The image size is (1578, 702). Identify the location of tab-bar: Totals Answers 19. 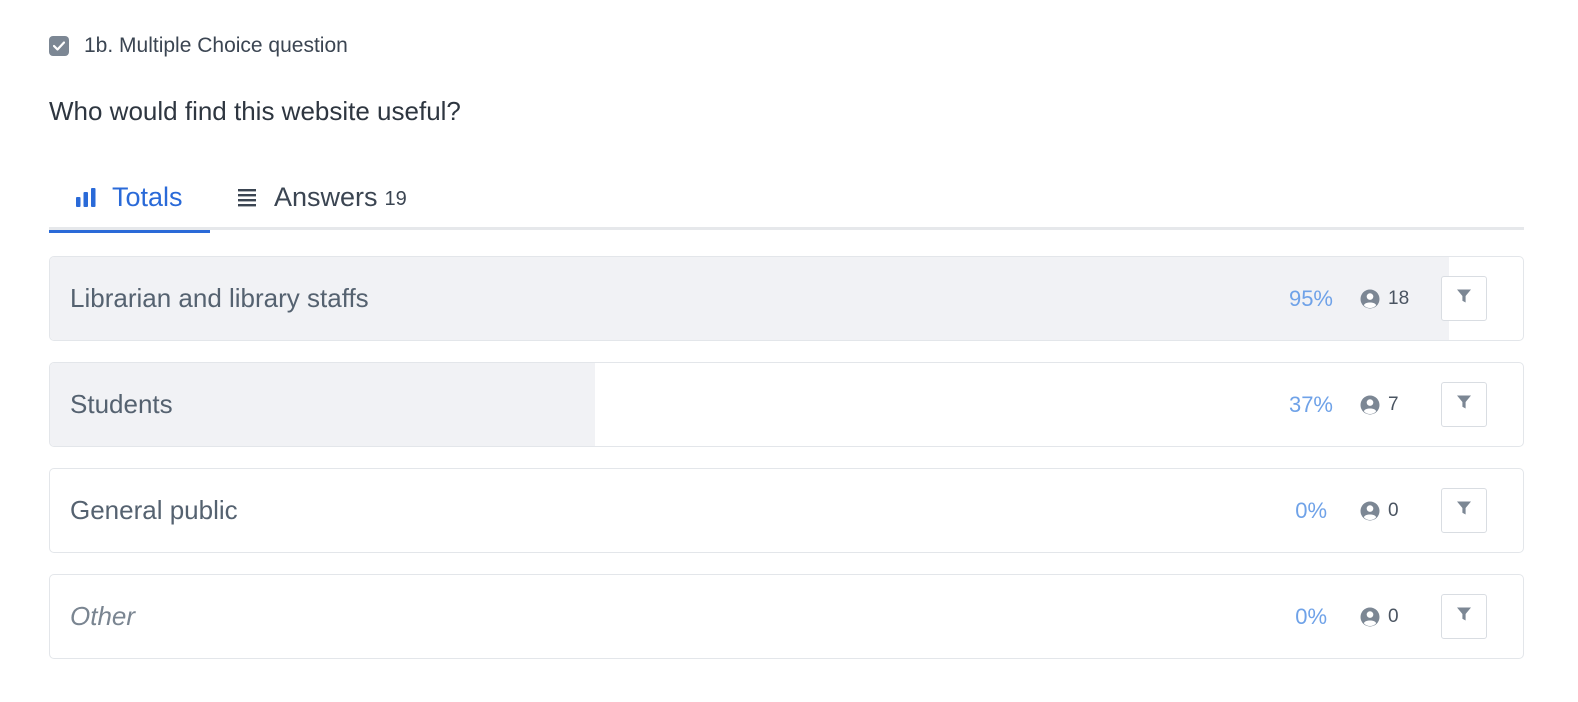
(786, 198).